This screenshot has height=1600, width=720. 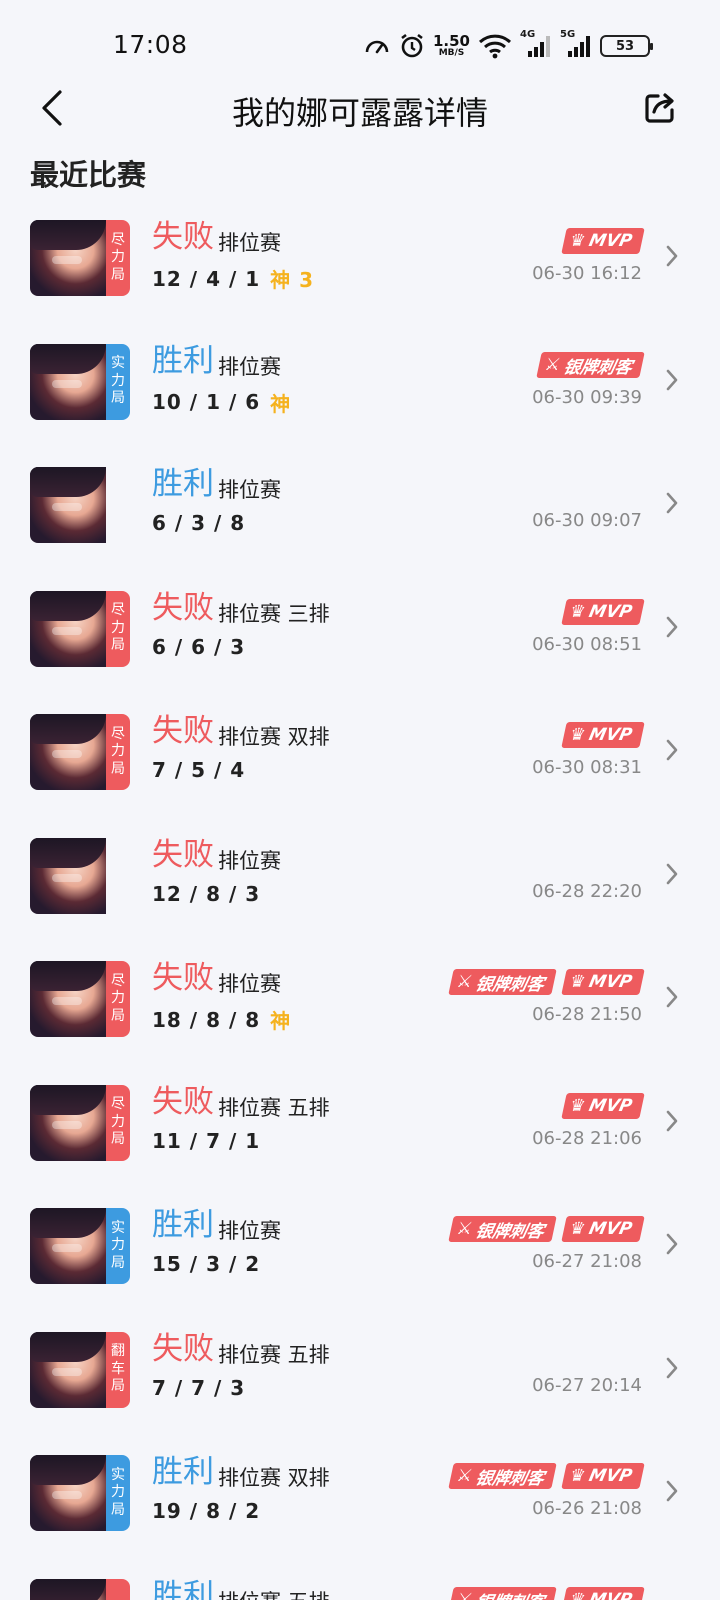 What do you see at coordinates (360, 1123) in the screenshot?
I see `match-row: 尽力局失败 排位赛 五排 11 / 7 / 1 ♛ MVP 06-28 21:06` at bounding box center [360, 1123].